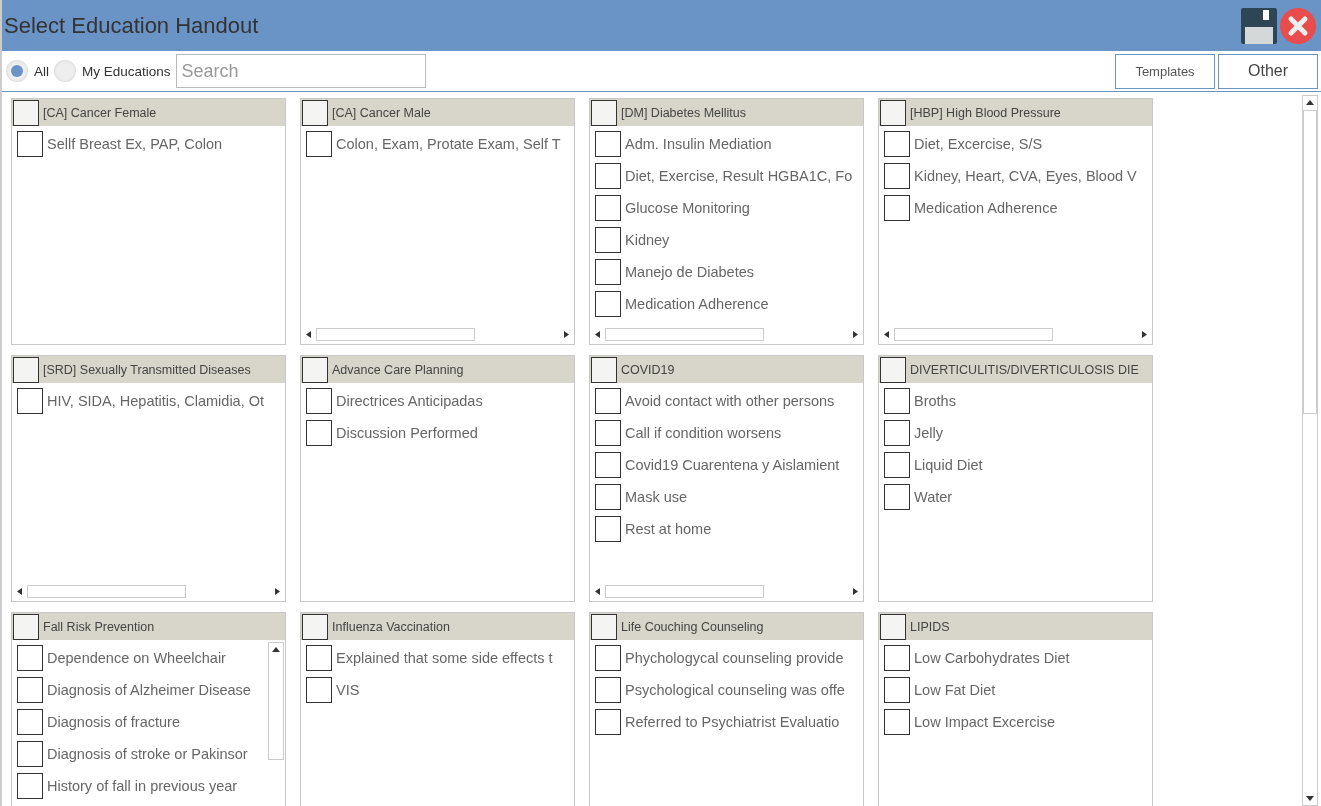 The width and height of the screenshot is (1321, 806). What do you see at coordinates (1025, 176) in the screenshot?
I see `handout-label: Kidney, Heart, CVA, Eyes, Blood V` at bounding box center [1025, 176].